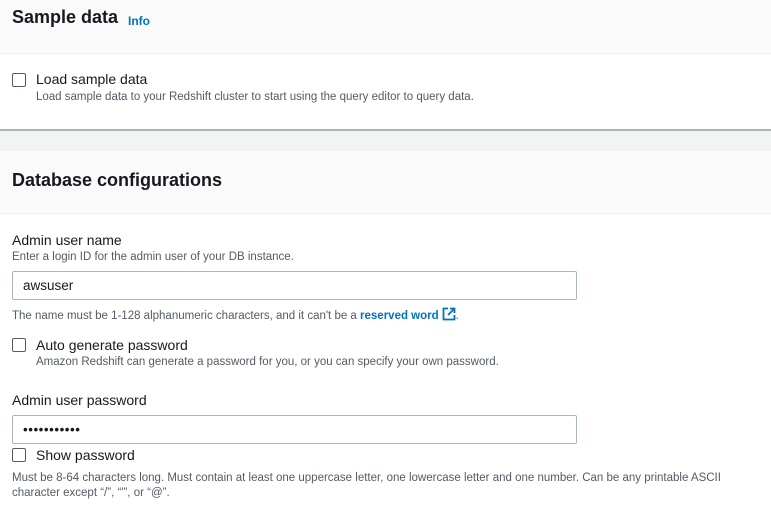  What do you see at coordinates (65, 17) in the screenshot?
I see `sample-data-title: Sample data` at bounding box center [65, 17].